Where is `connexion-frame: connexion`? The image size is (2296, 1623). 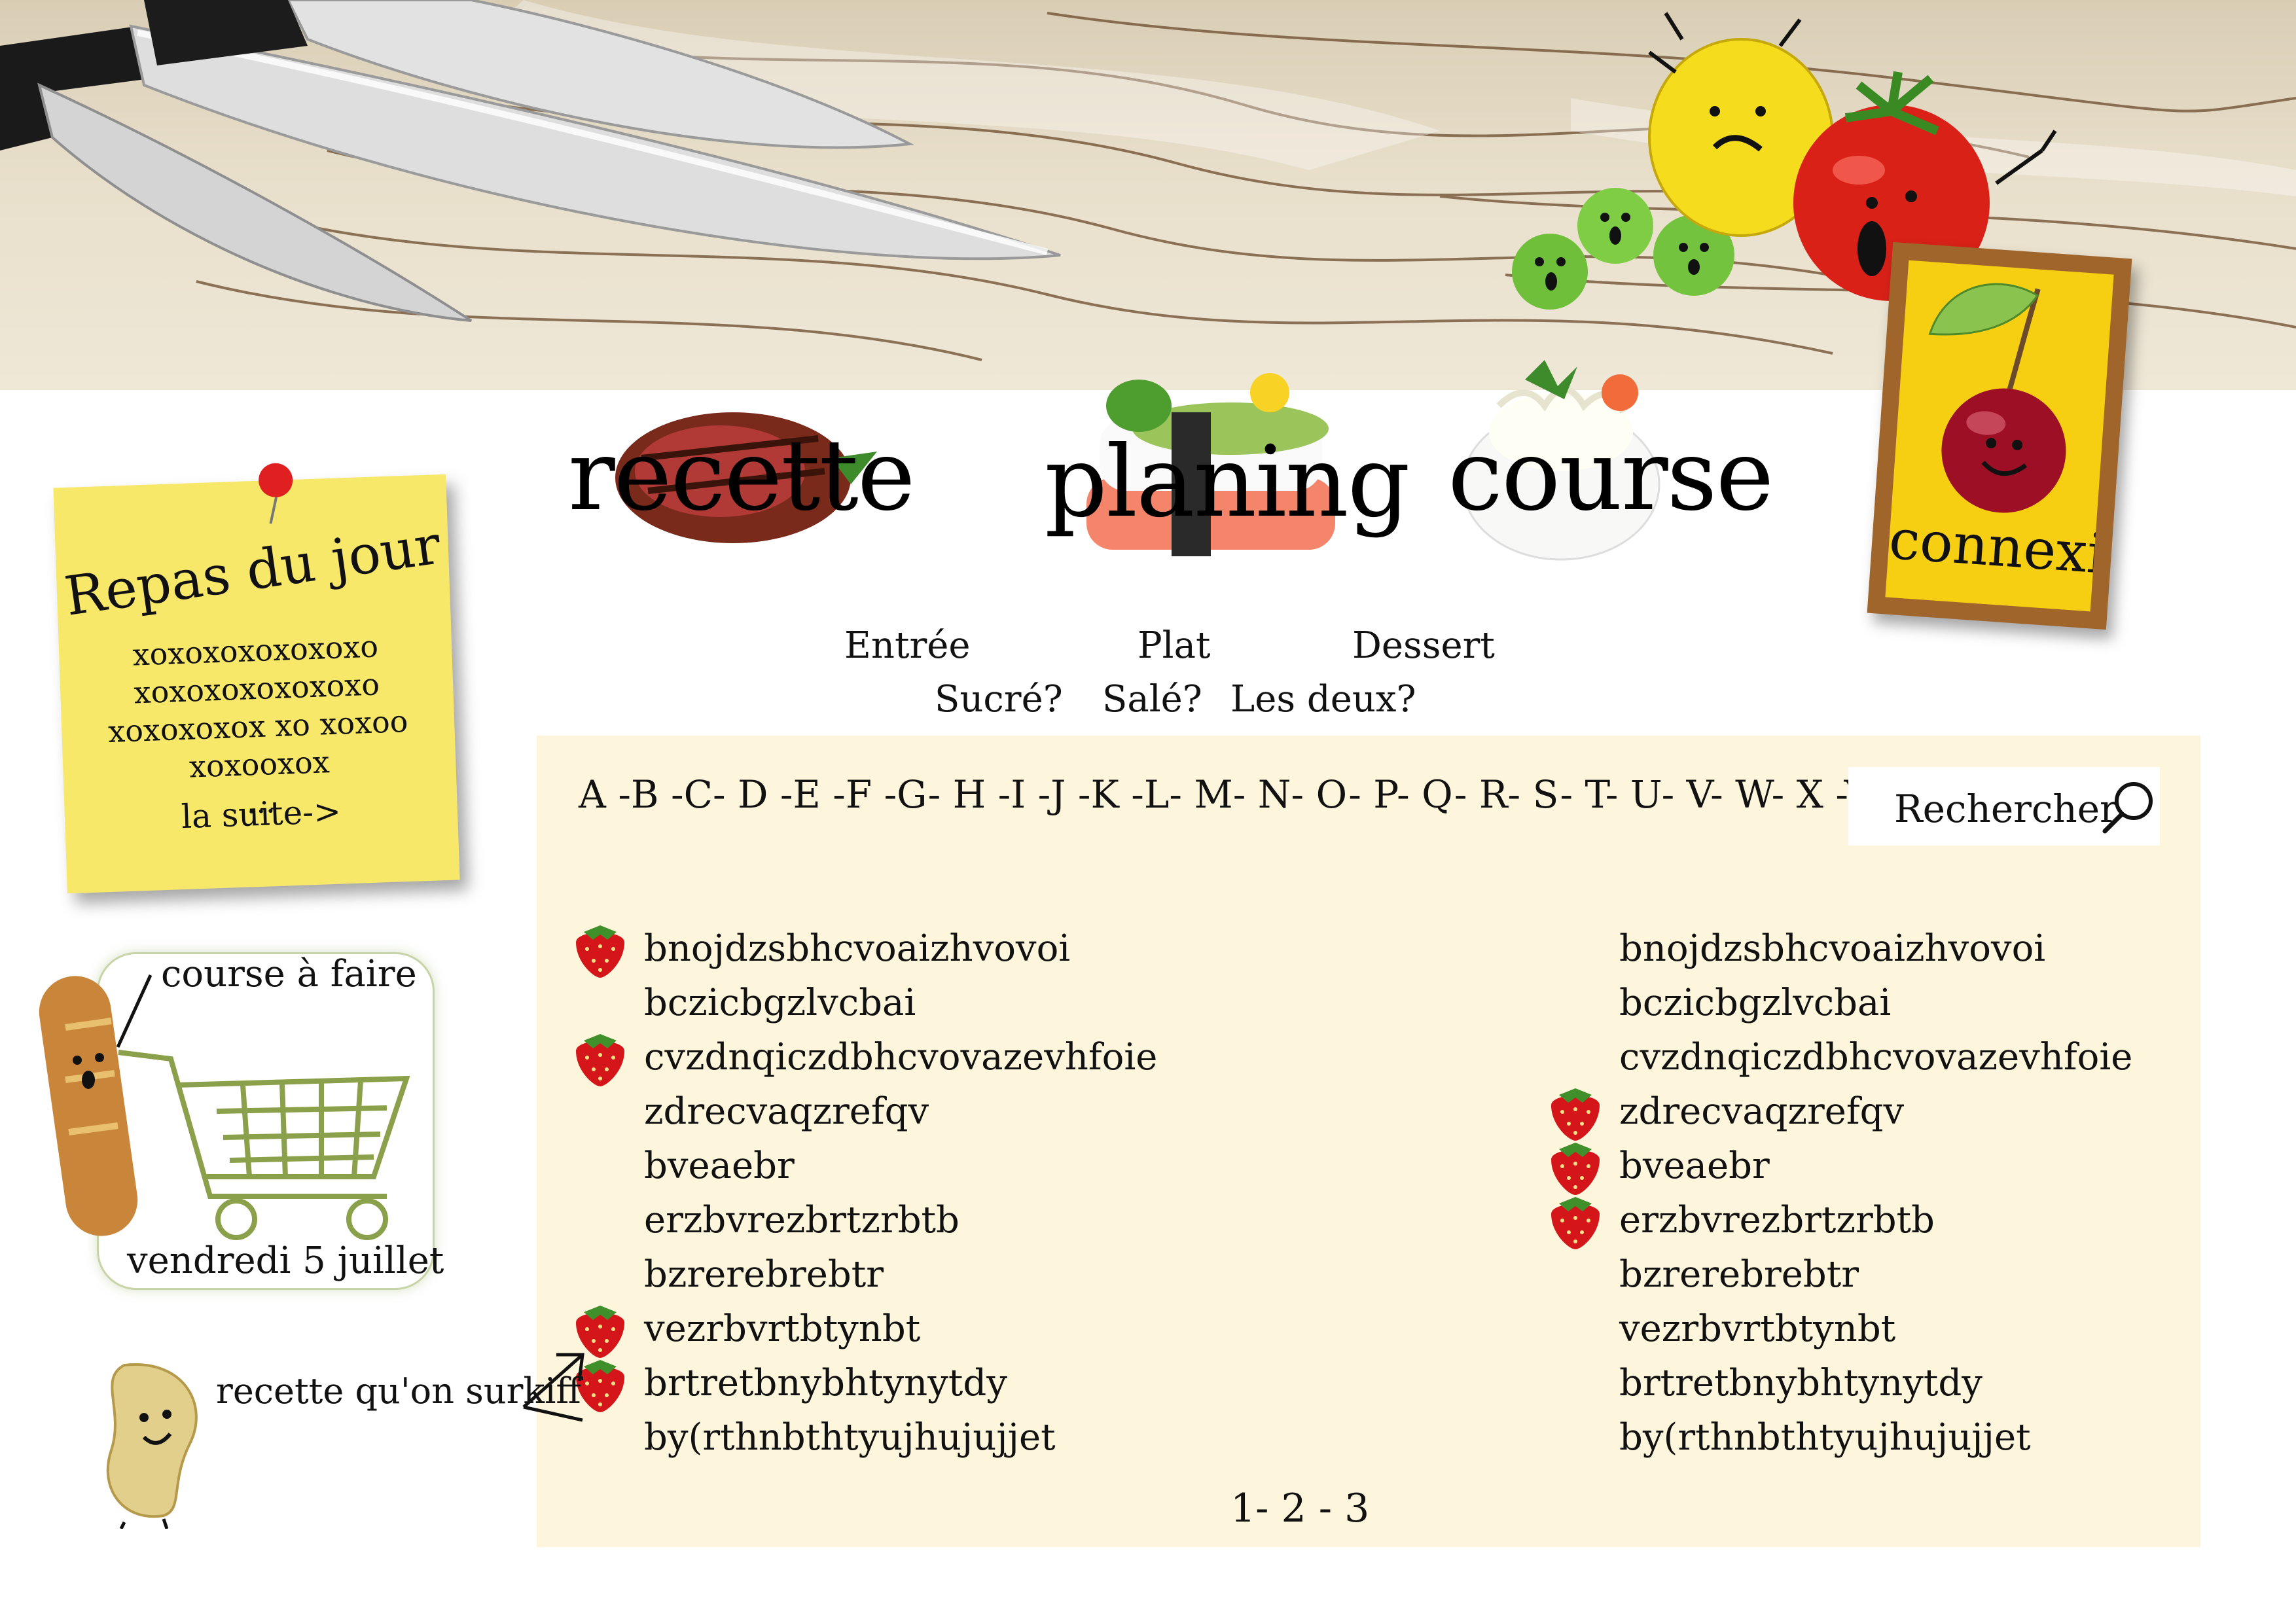 connexion-frame: connexion is located at coordinates (1999, 436).